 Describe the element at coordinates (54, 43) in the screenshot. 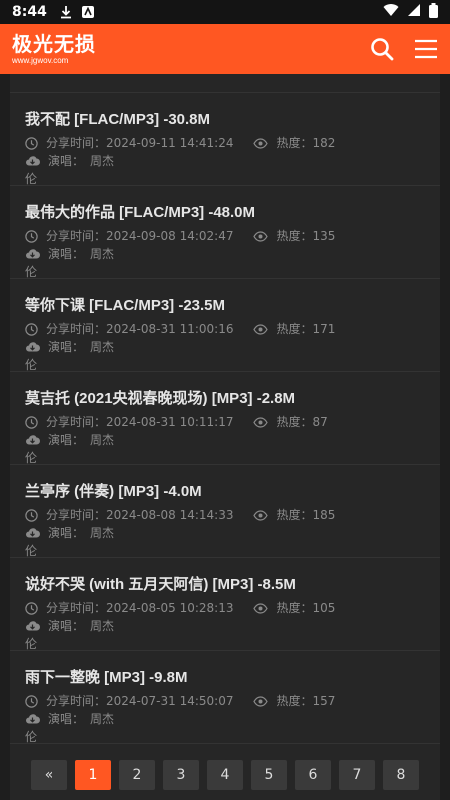

I see `logo-title: 极光无损` at that location.